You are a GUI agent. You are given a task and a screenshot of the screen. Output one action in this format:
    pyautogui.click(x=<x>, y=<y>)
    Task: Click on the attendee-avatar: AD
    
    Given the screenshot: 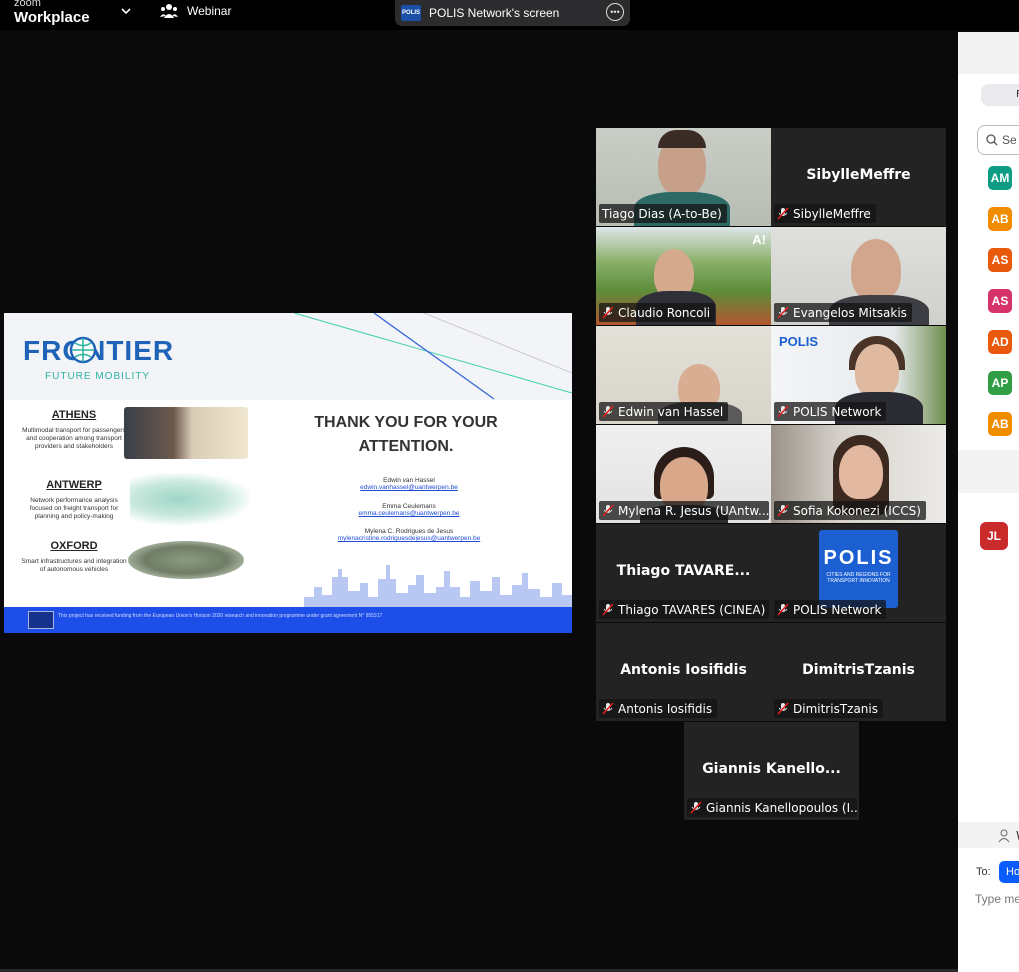 What is the action you would take?
    pyautogui.click(x=1000, y=342)
    